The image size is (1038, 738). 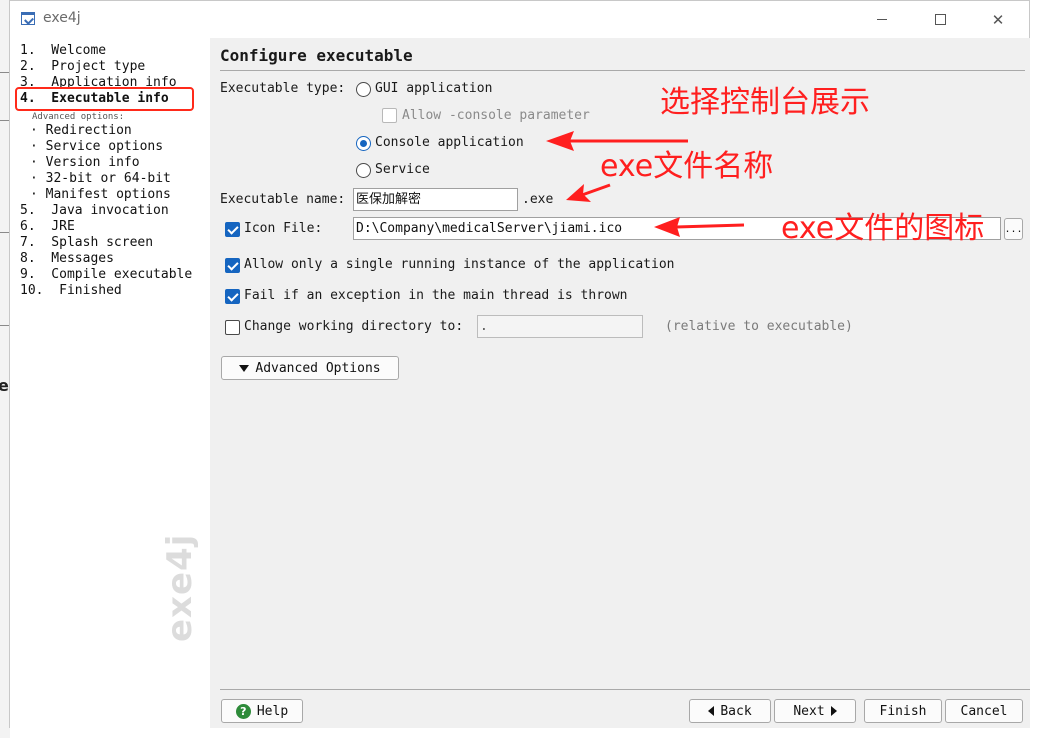 What do you see at coordinates (81, 131) in the screenshot?
I see `nav-sub-redirection: · Redirection` at bounding box center [81, 131].